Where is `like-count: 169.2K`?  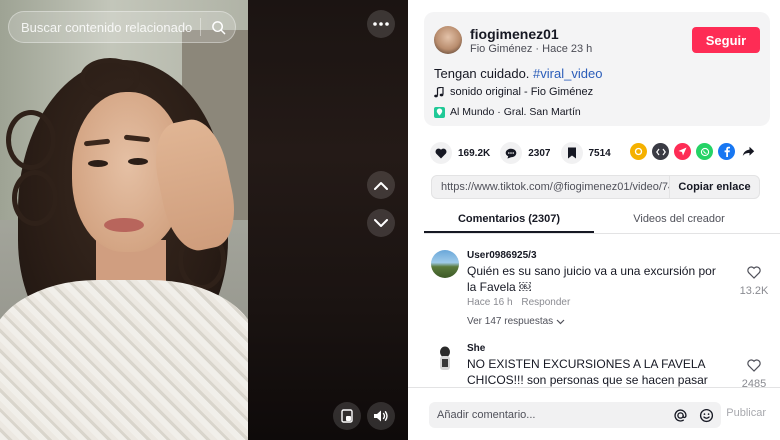 like-count: 169.2K is located at coordinates (474, 153).